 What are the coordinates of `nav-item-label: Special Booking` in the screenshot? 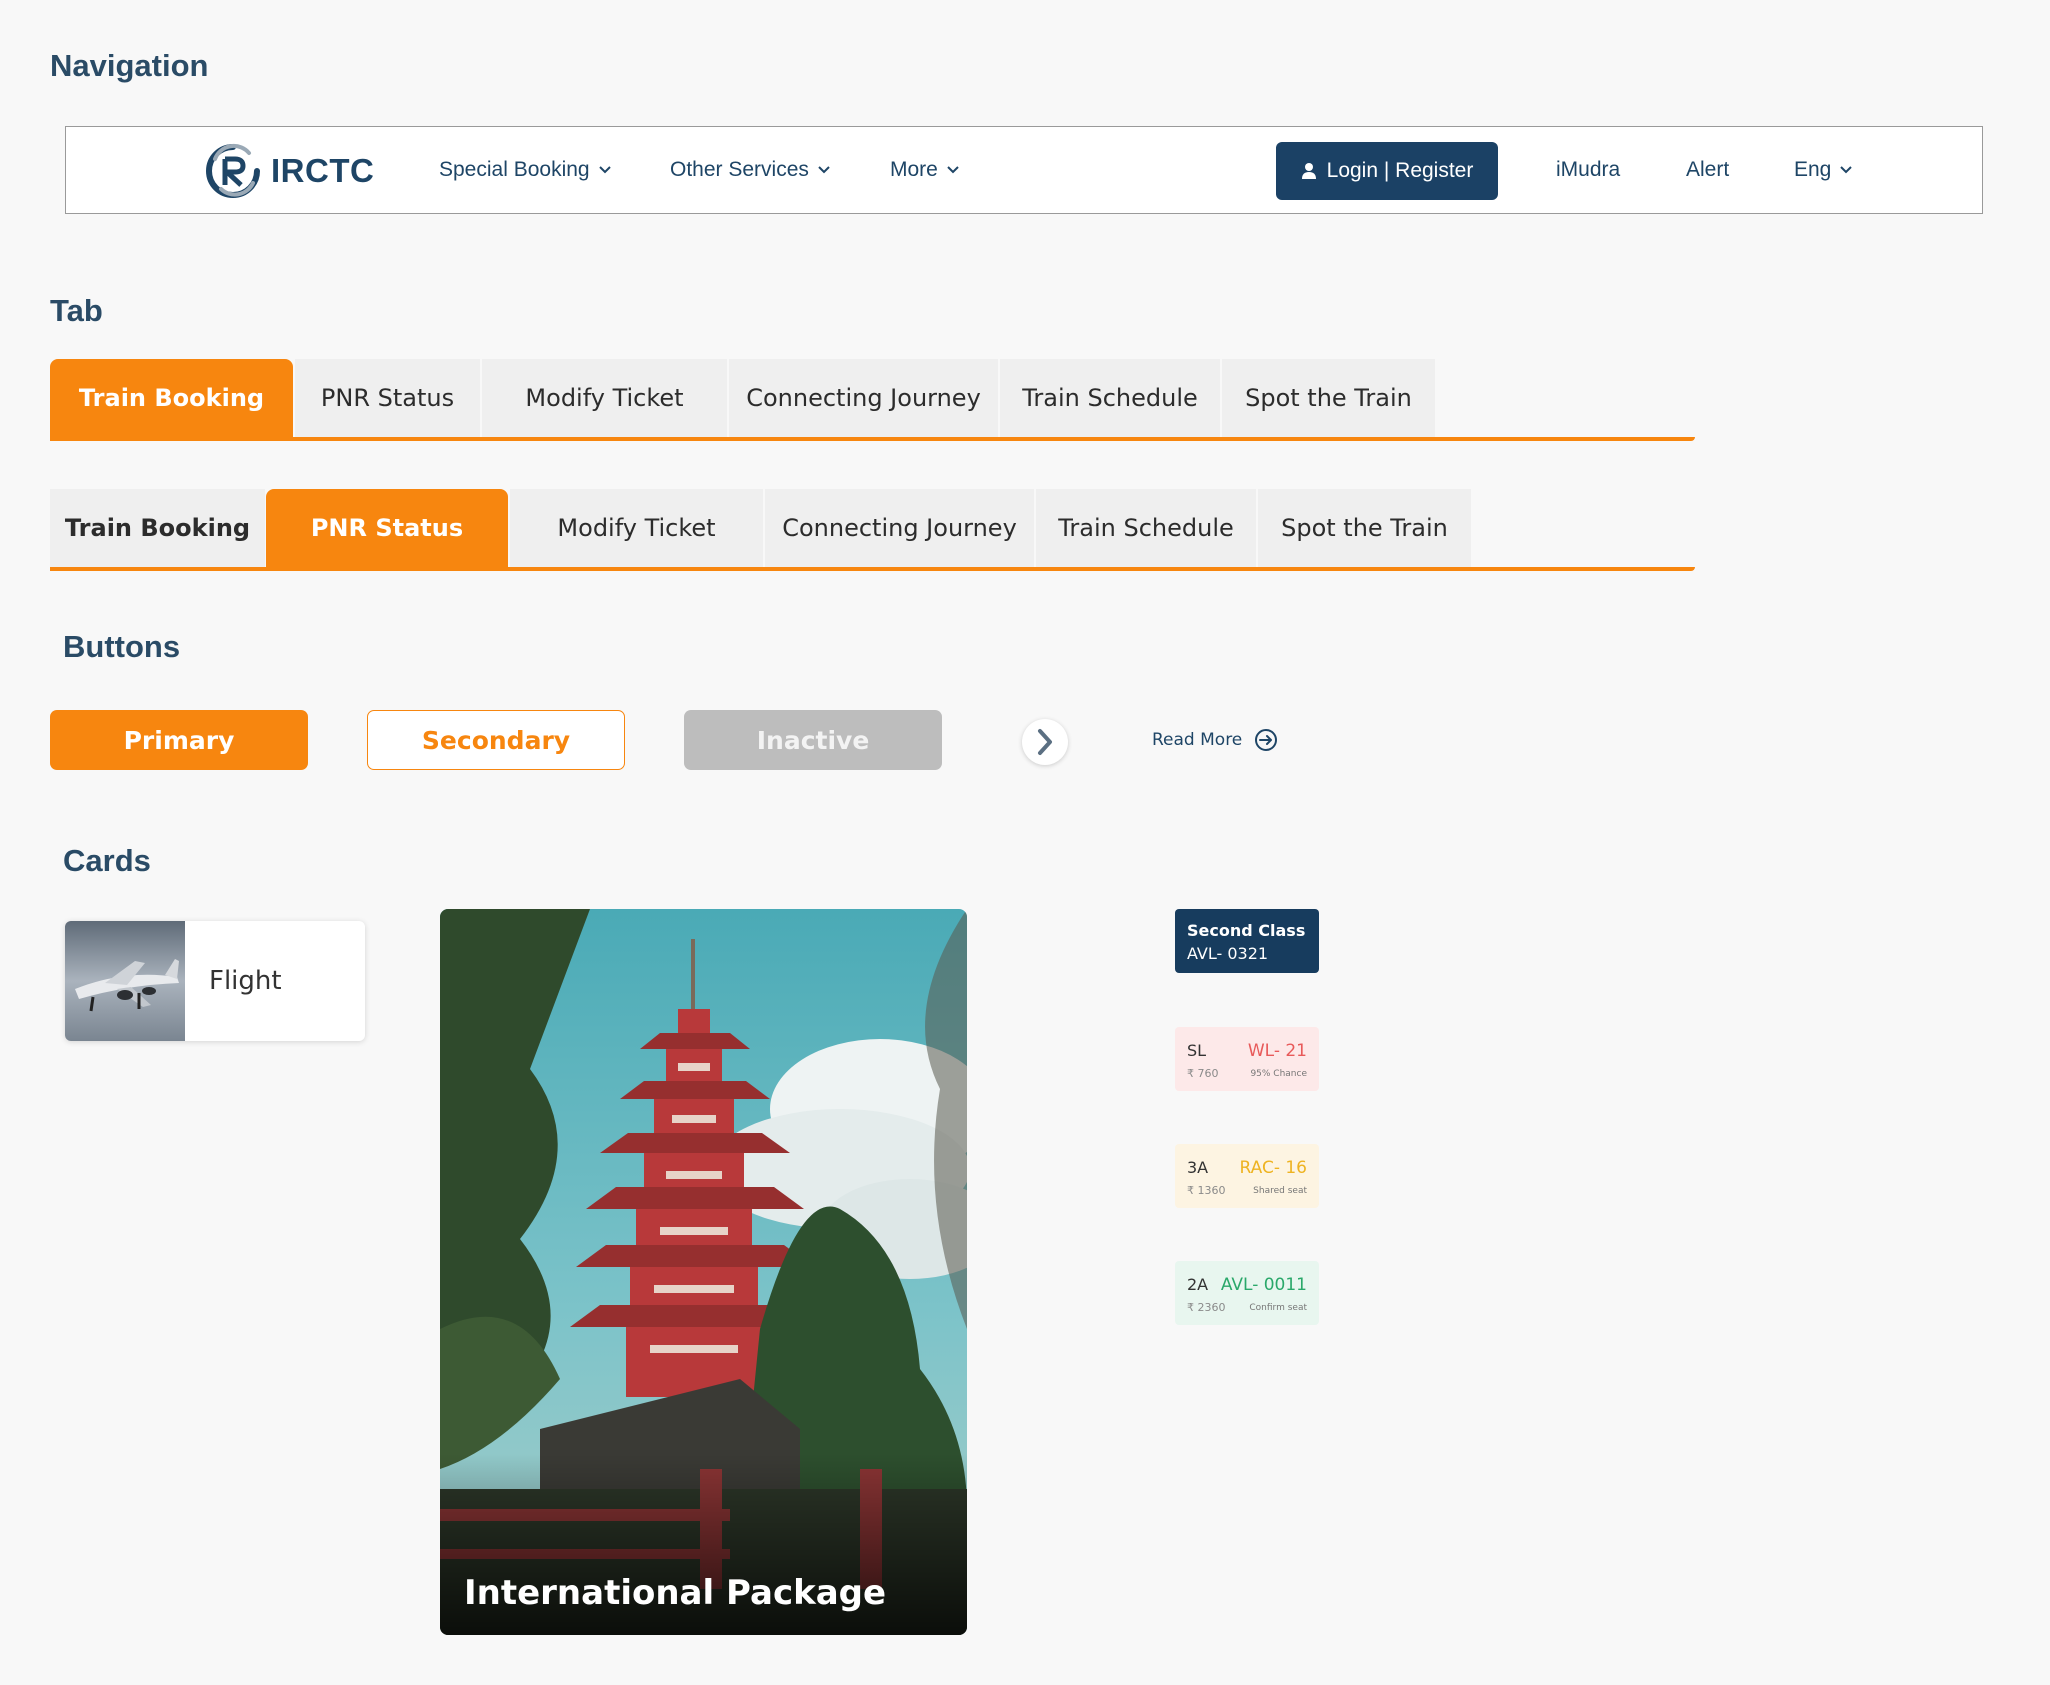 It's located at (514, 169).